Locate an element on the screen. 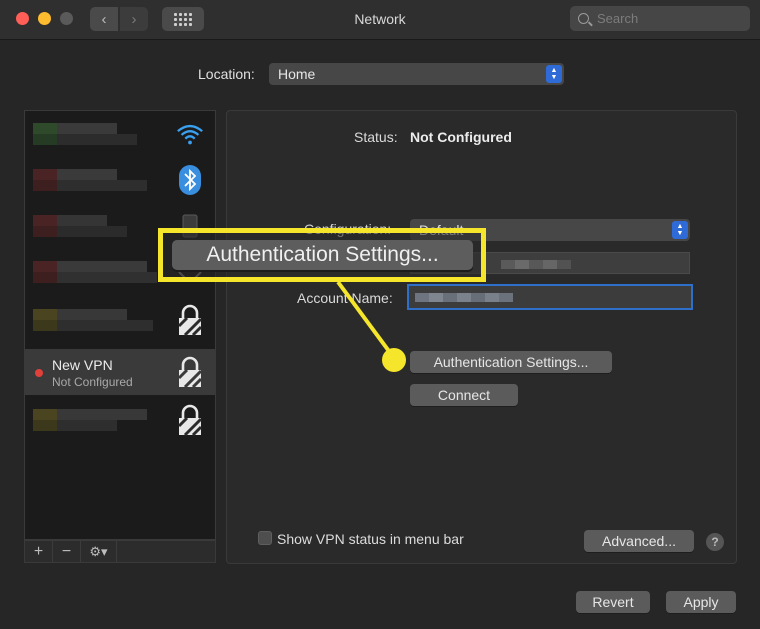  service-item-bluetooth is located at coordinates (120, 180).